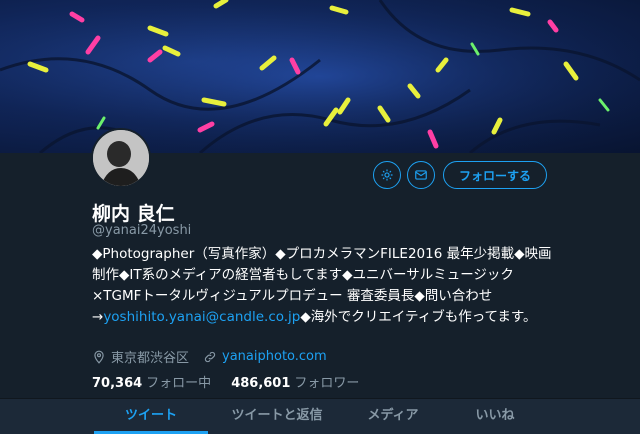 The width and height of the screenshot is (640, 434). I want to click on profile-tabs: ツイート ツイートと返信 メディア いいね, so click(320, 416).